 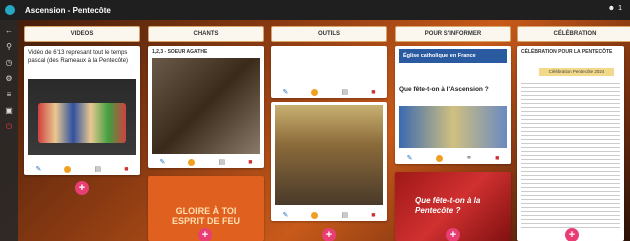 I want to click on video-thumbnail, so click(x=82, y=117).